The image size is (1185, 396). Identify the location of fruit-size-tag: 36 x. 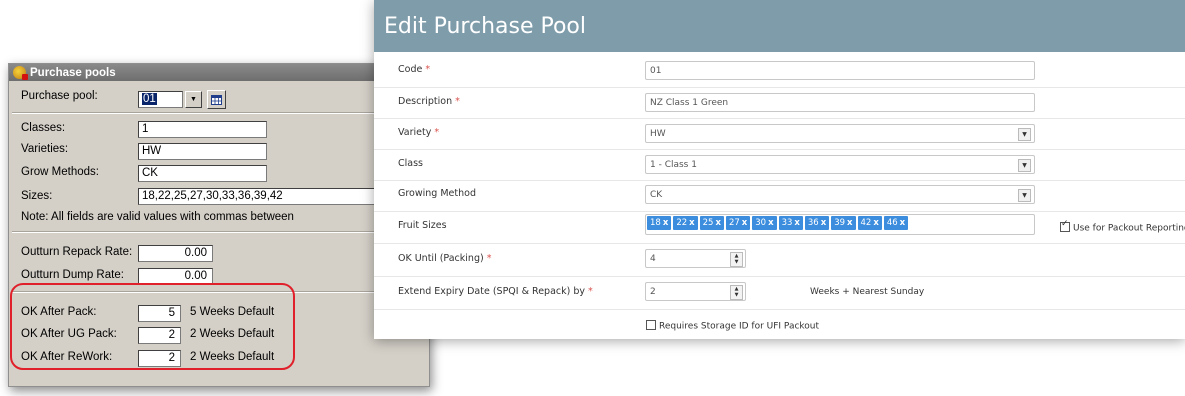
(817, 223).